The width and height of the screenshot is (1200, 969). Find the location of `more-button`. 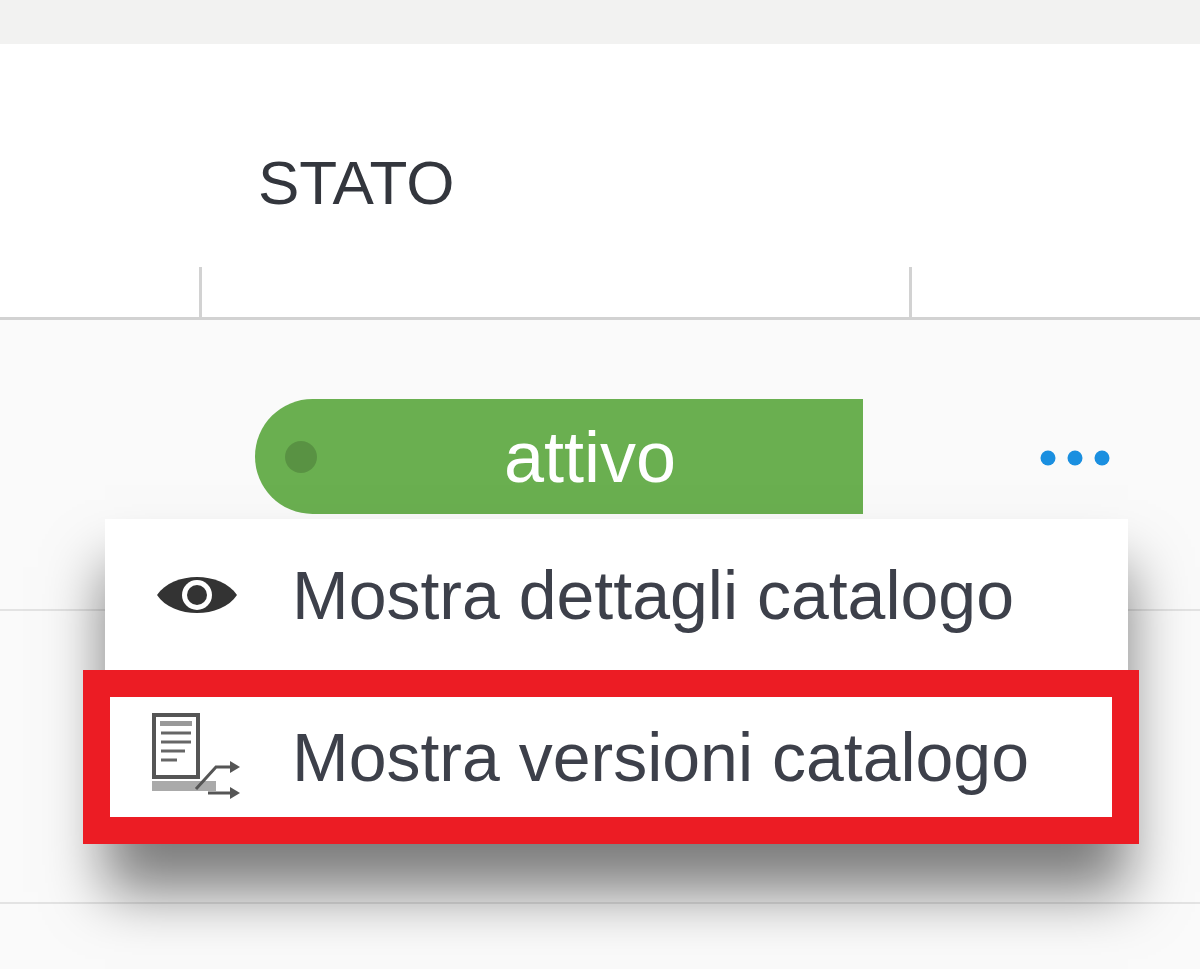

more-button is located at coordinates (1075, 458).